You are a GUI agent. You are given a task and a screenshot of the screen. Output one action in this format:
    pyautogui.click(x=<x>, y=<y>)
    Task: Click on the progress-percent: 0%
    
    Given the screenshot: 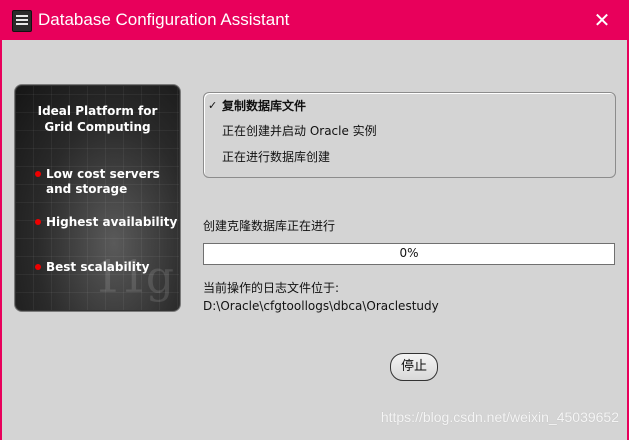 What is the action you would take?
    pyautogui.click(x=409, y=253)
    